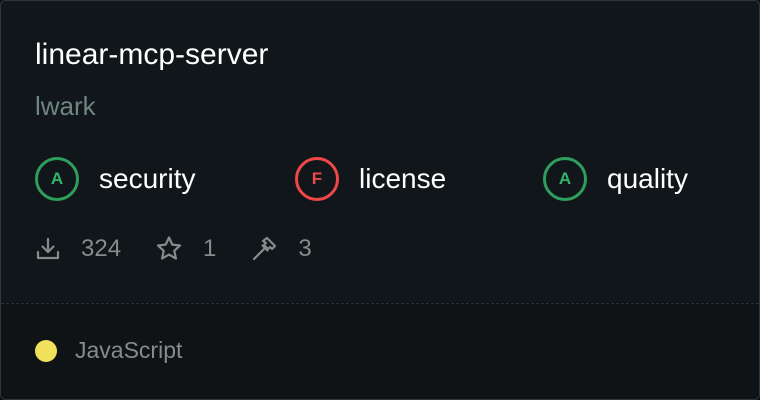 This screenshot has width=760, height=400. Describe the element at coordinates (57, 179) in the screenshot. I see `security-grade-badge: A` at that location.